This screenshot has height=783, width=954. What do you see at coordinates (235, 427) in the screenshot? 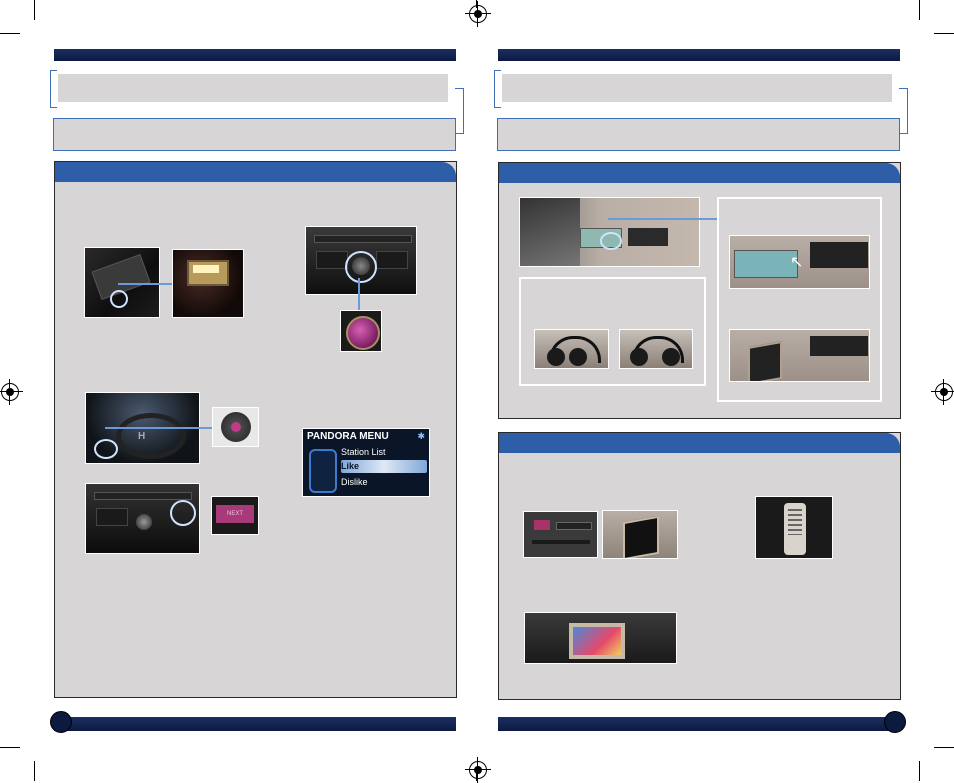
I see `steering-button-closeup-photo` at bounding box center [235, 427].